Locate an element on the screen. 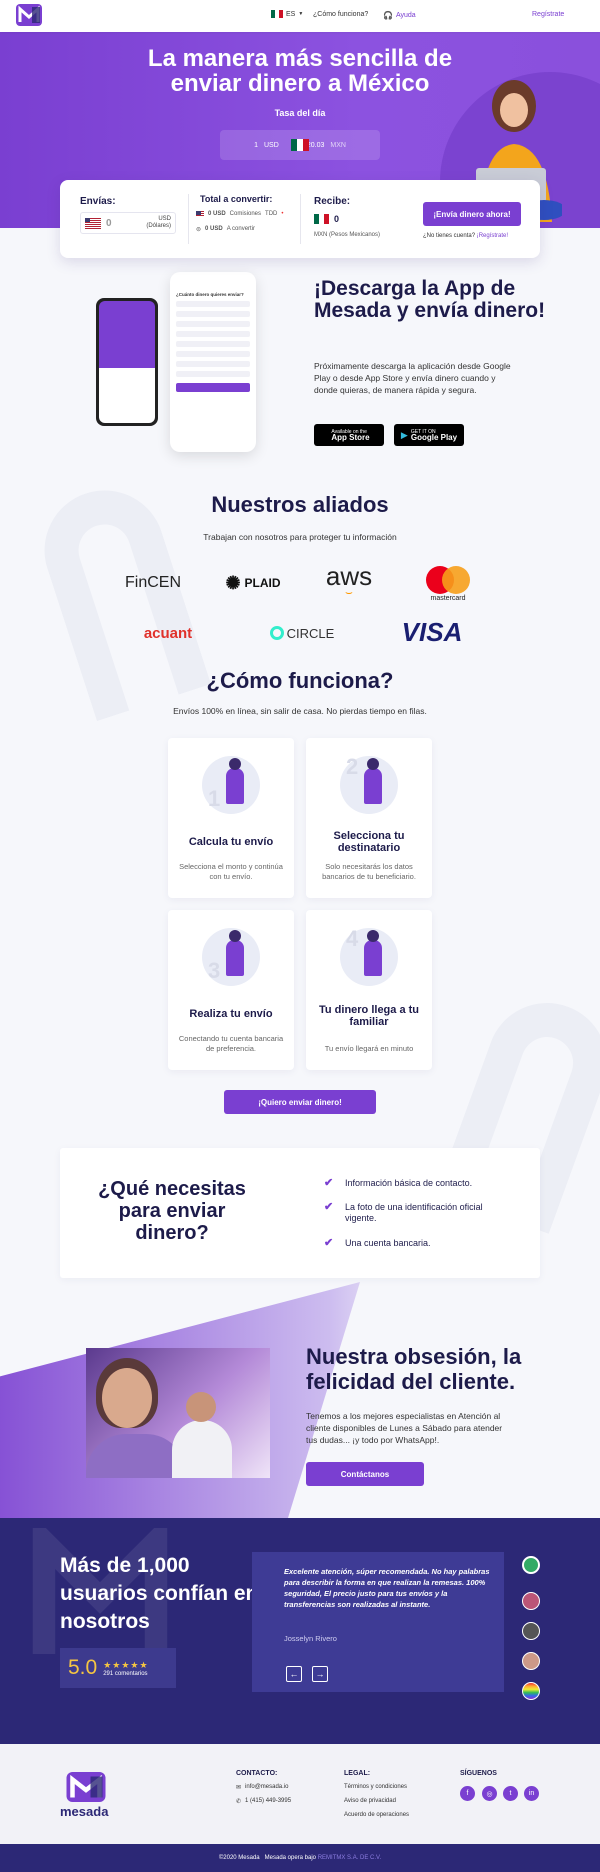 This screenshot has height=1872, width=600. instagram-icon: ◎ is located at coordinates (489, 1793).